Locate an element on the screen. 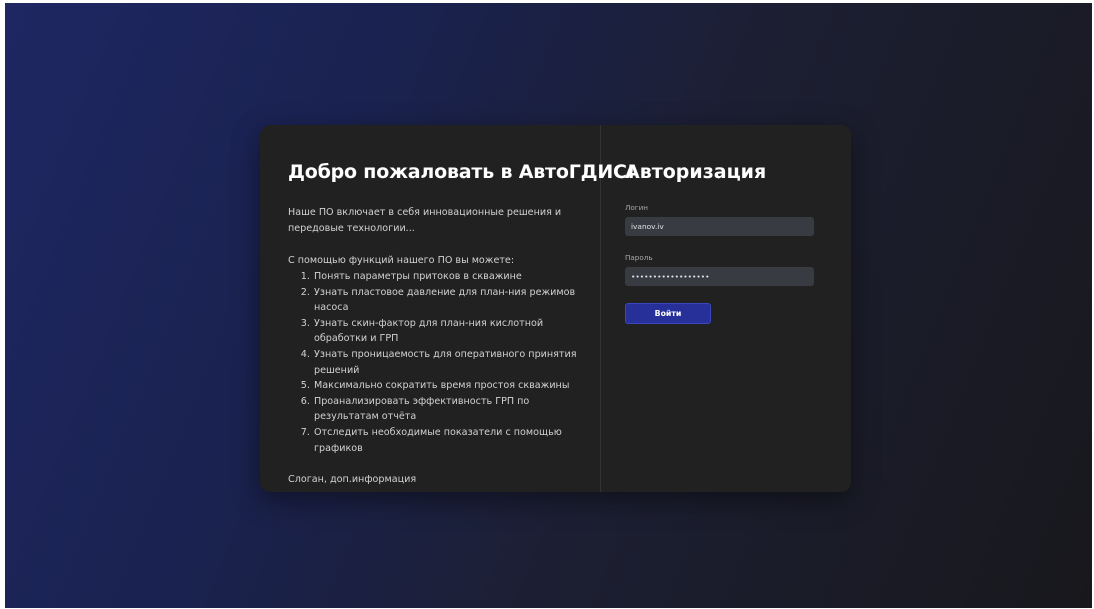 This screenshot has width=1094, height=609. feature-item: Понять параметры притоков в скважине is located at coordinates (446, 277).